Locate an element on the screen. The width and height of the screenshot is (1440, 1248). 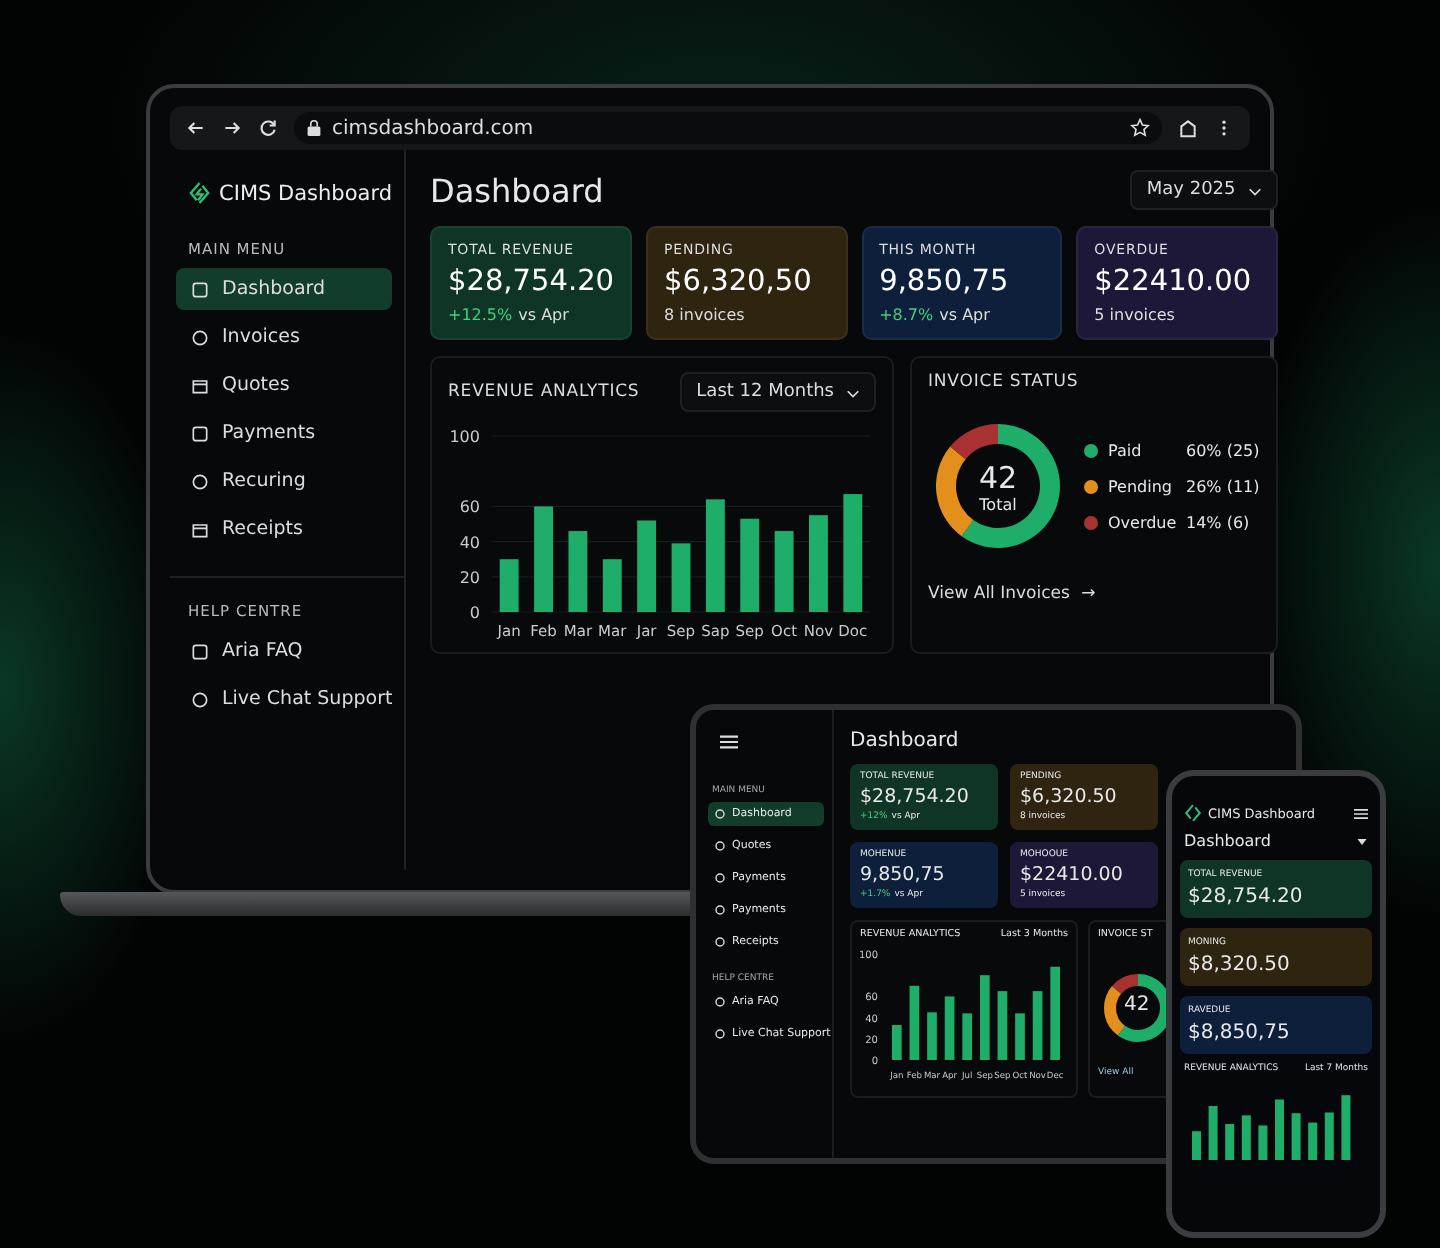
card-value: $6,320,50 is located at coordinates (739, 282).